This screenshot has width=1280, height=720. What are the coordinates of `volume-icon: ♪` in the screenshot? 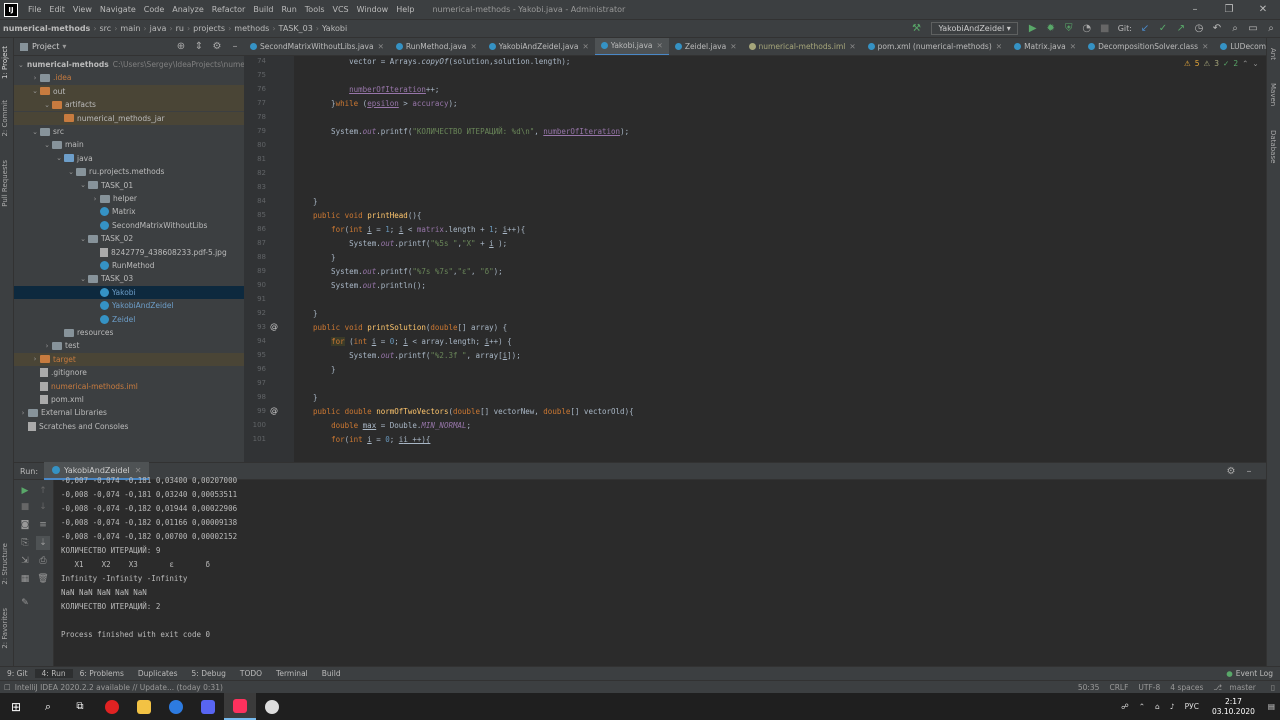 It's located at (1172, 706).